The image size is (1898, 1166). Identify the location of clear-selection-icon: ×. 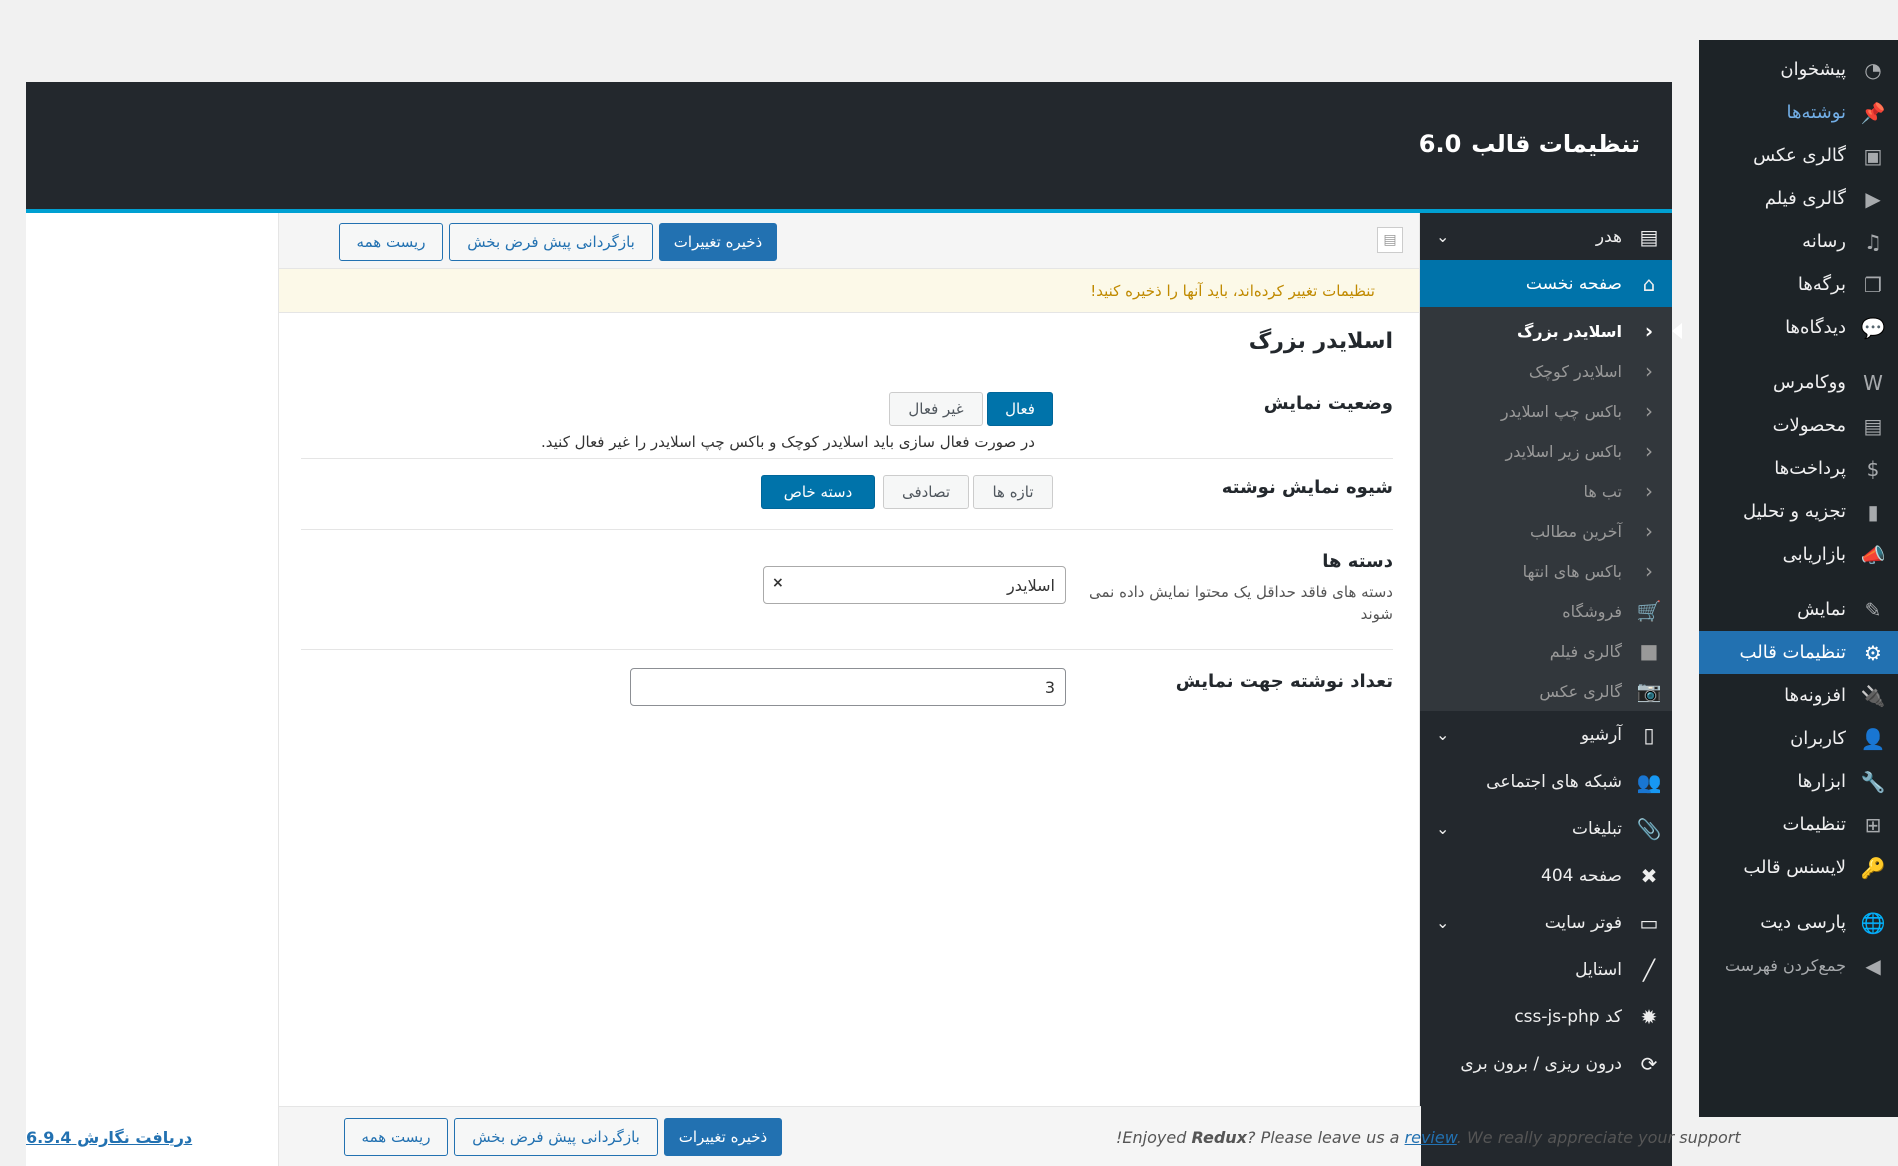
(778, 583).